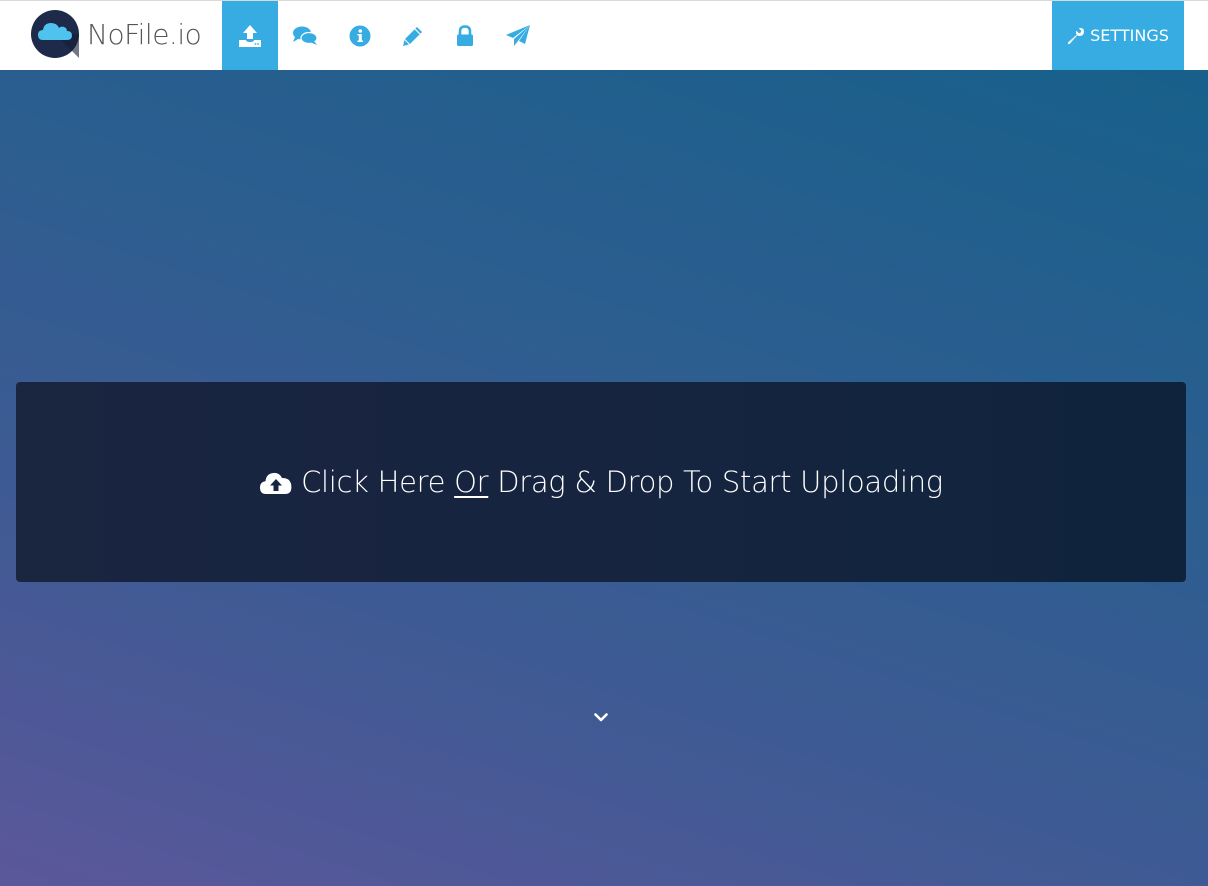  I want to click on settings-button: SETTINGS, so click(1118, 35).